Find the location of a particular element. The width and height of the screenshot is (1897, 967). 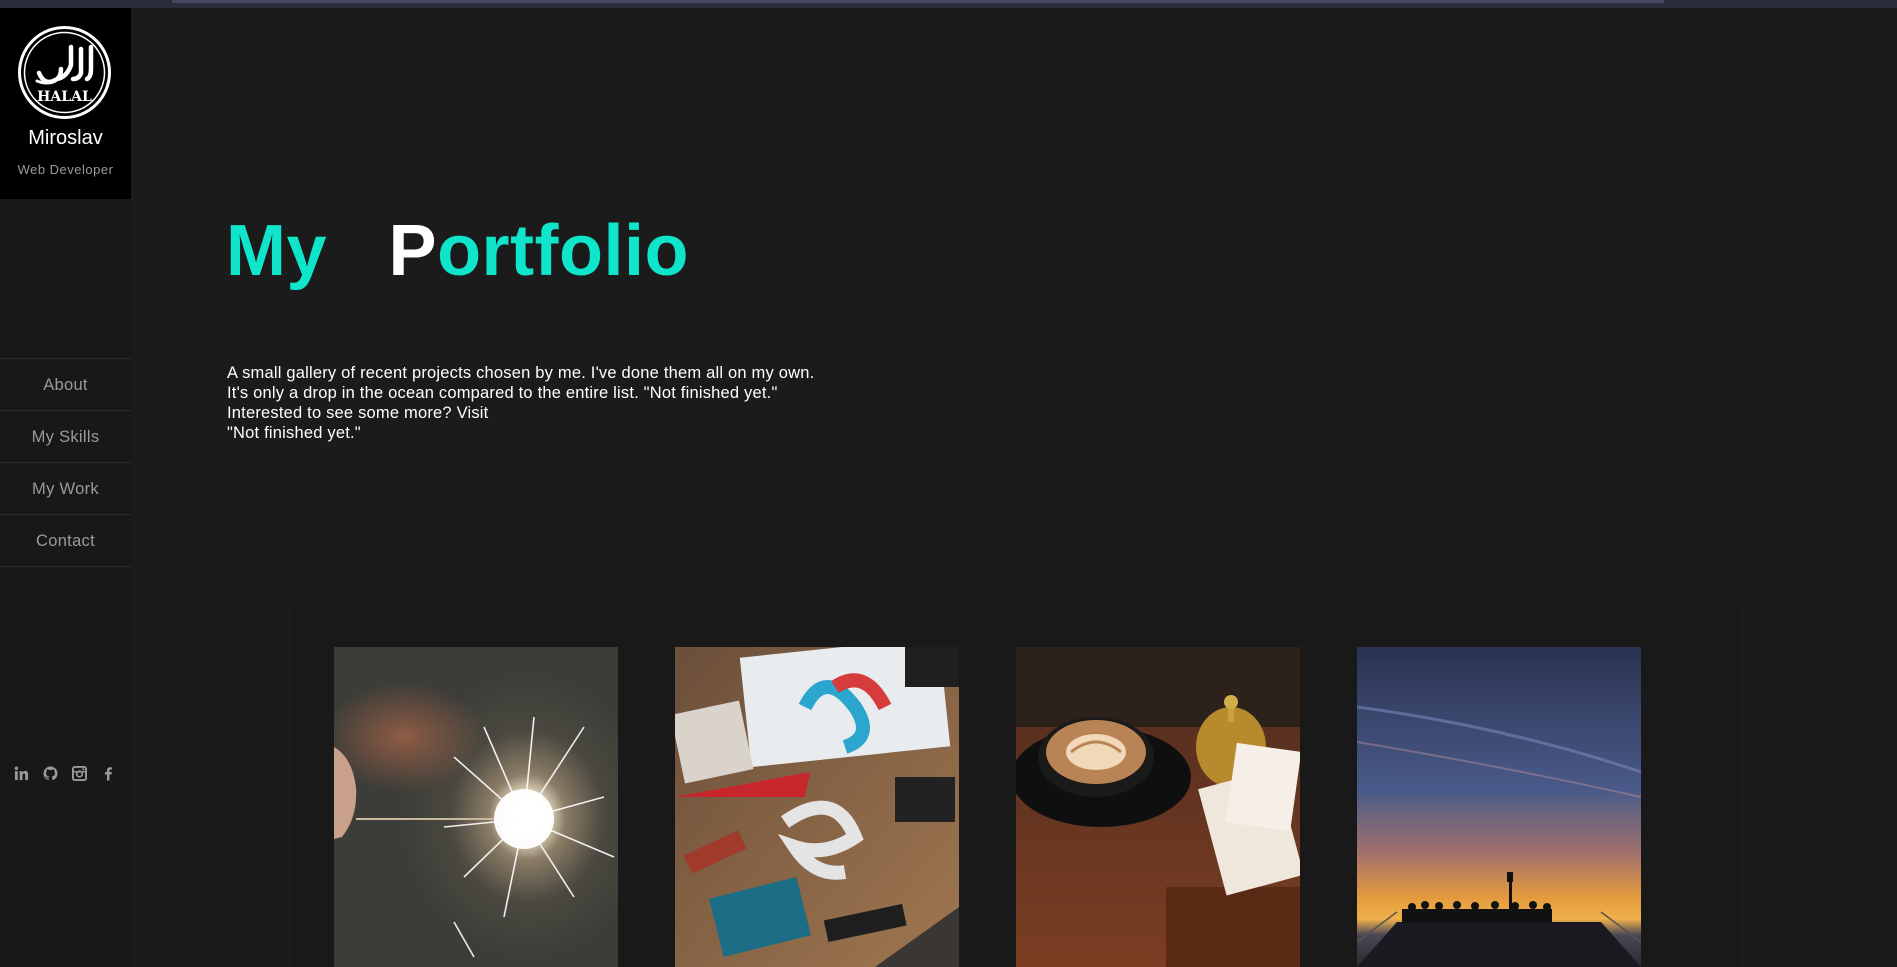

facebook-icon is located at coordinates (108, 773).